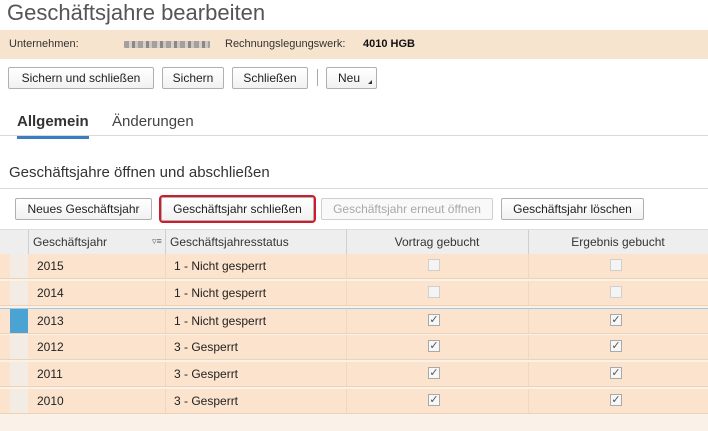  I want to click on save-button: Sichern, so click(193, 78).